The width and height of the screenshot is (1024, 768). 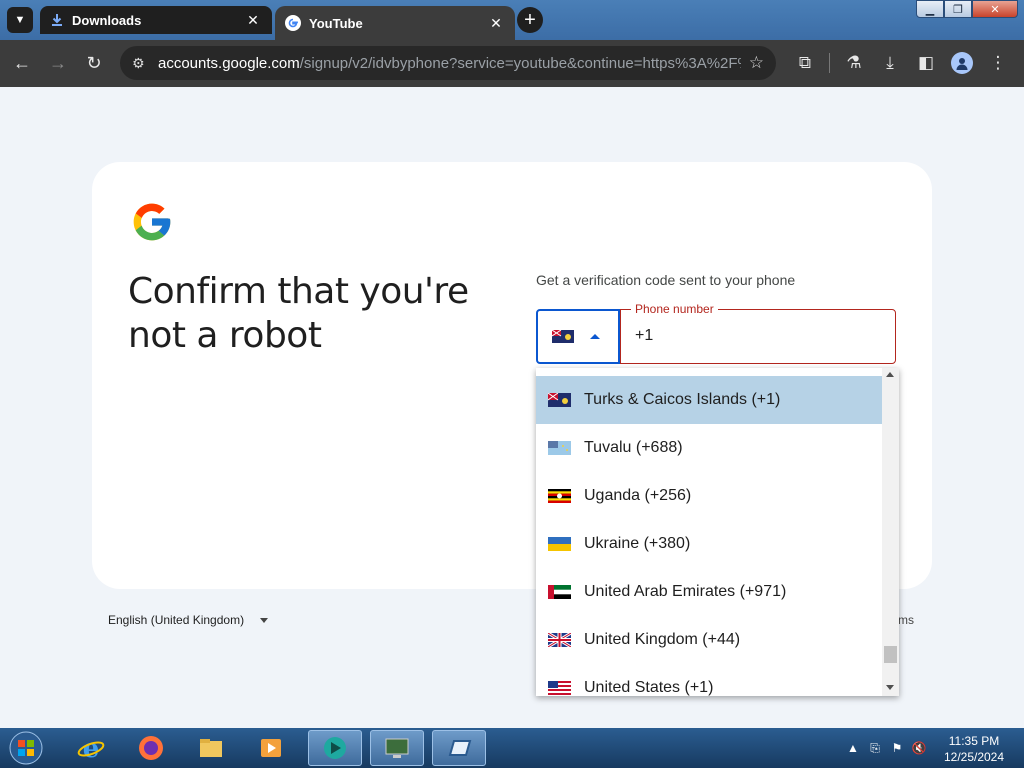 What do you see at coordinates (662, 639) in the screenshot?
I see `country-option-label: United Kingdom (+44)` at bounding box center [662, 639].